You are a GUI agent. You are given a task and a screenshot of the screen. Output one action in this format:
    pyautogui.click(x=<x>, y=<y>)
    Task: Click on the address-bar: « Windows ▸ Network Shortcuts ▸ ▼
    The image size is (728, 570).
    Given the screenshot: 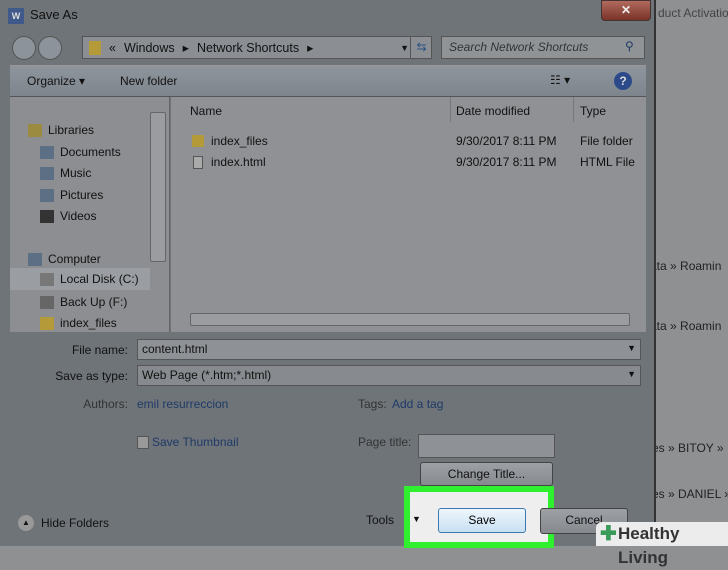 What is the action you would take?
    pyautogui.click(x=257, y=47)
    